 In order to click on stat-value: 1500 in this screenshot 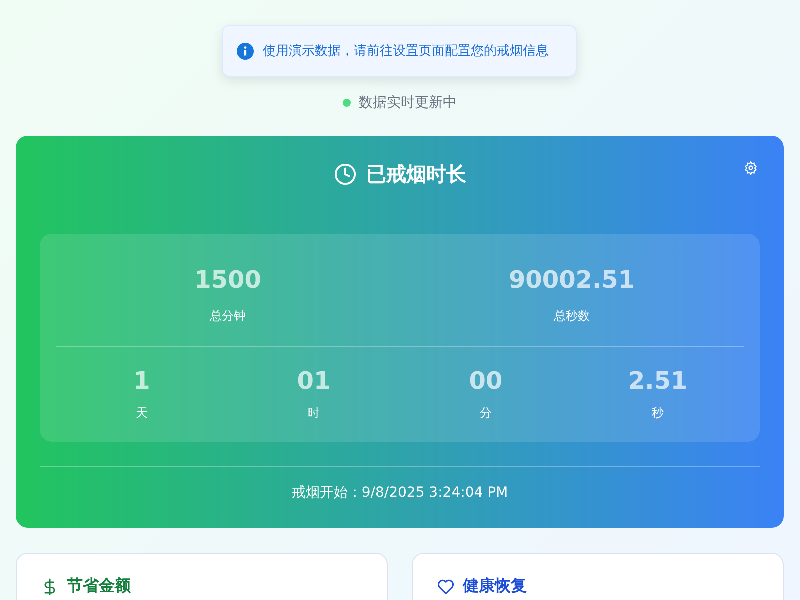, I will do `click(228, 280)`.